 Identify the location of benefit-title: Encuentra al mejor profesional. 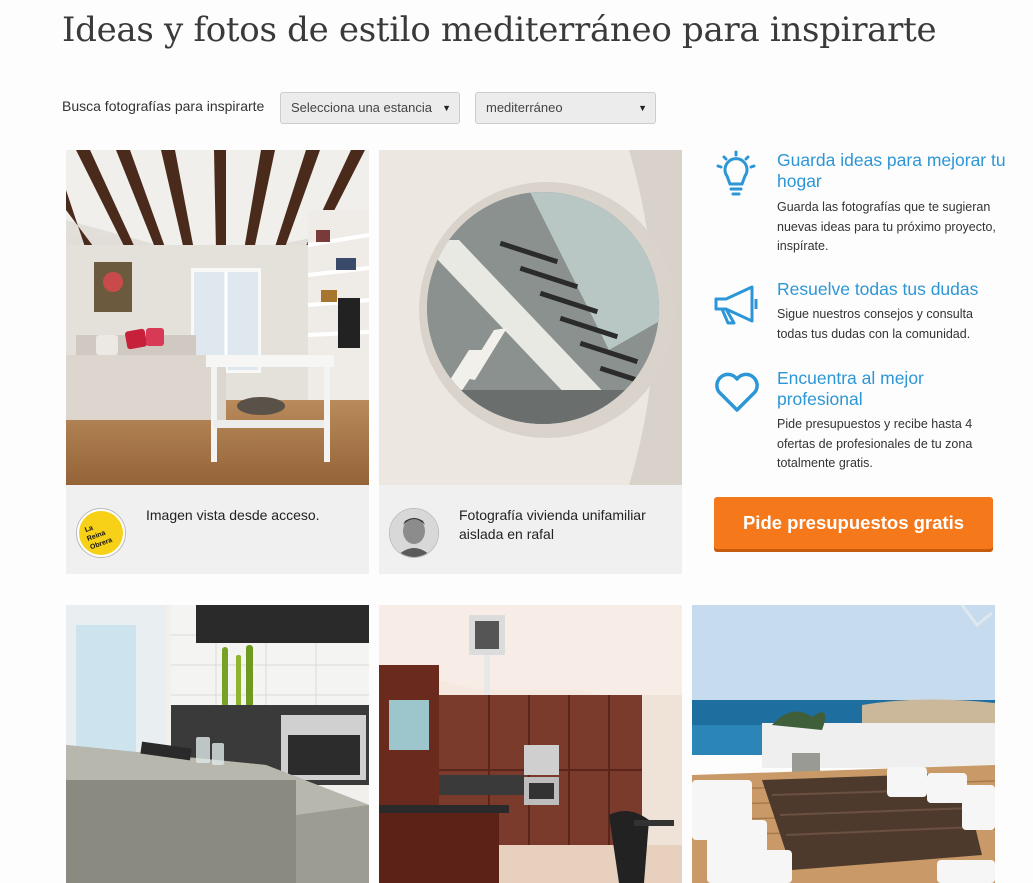
(850, 388).